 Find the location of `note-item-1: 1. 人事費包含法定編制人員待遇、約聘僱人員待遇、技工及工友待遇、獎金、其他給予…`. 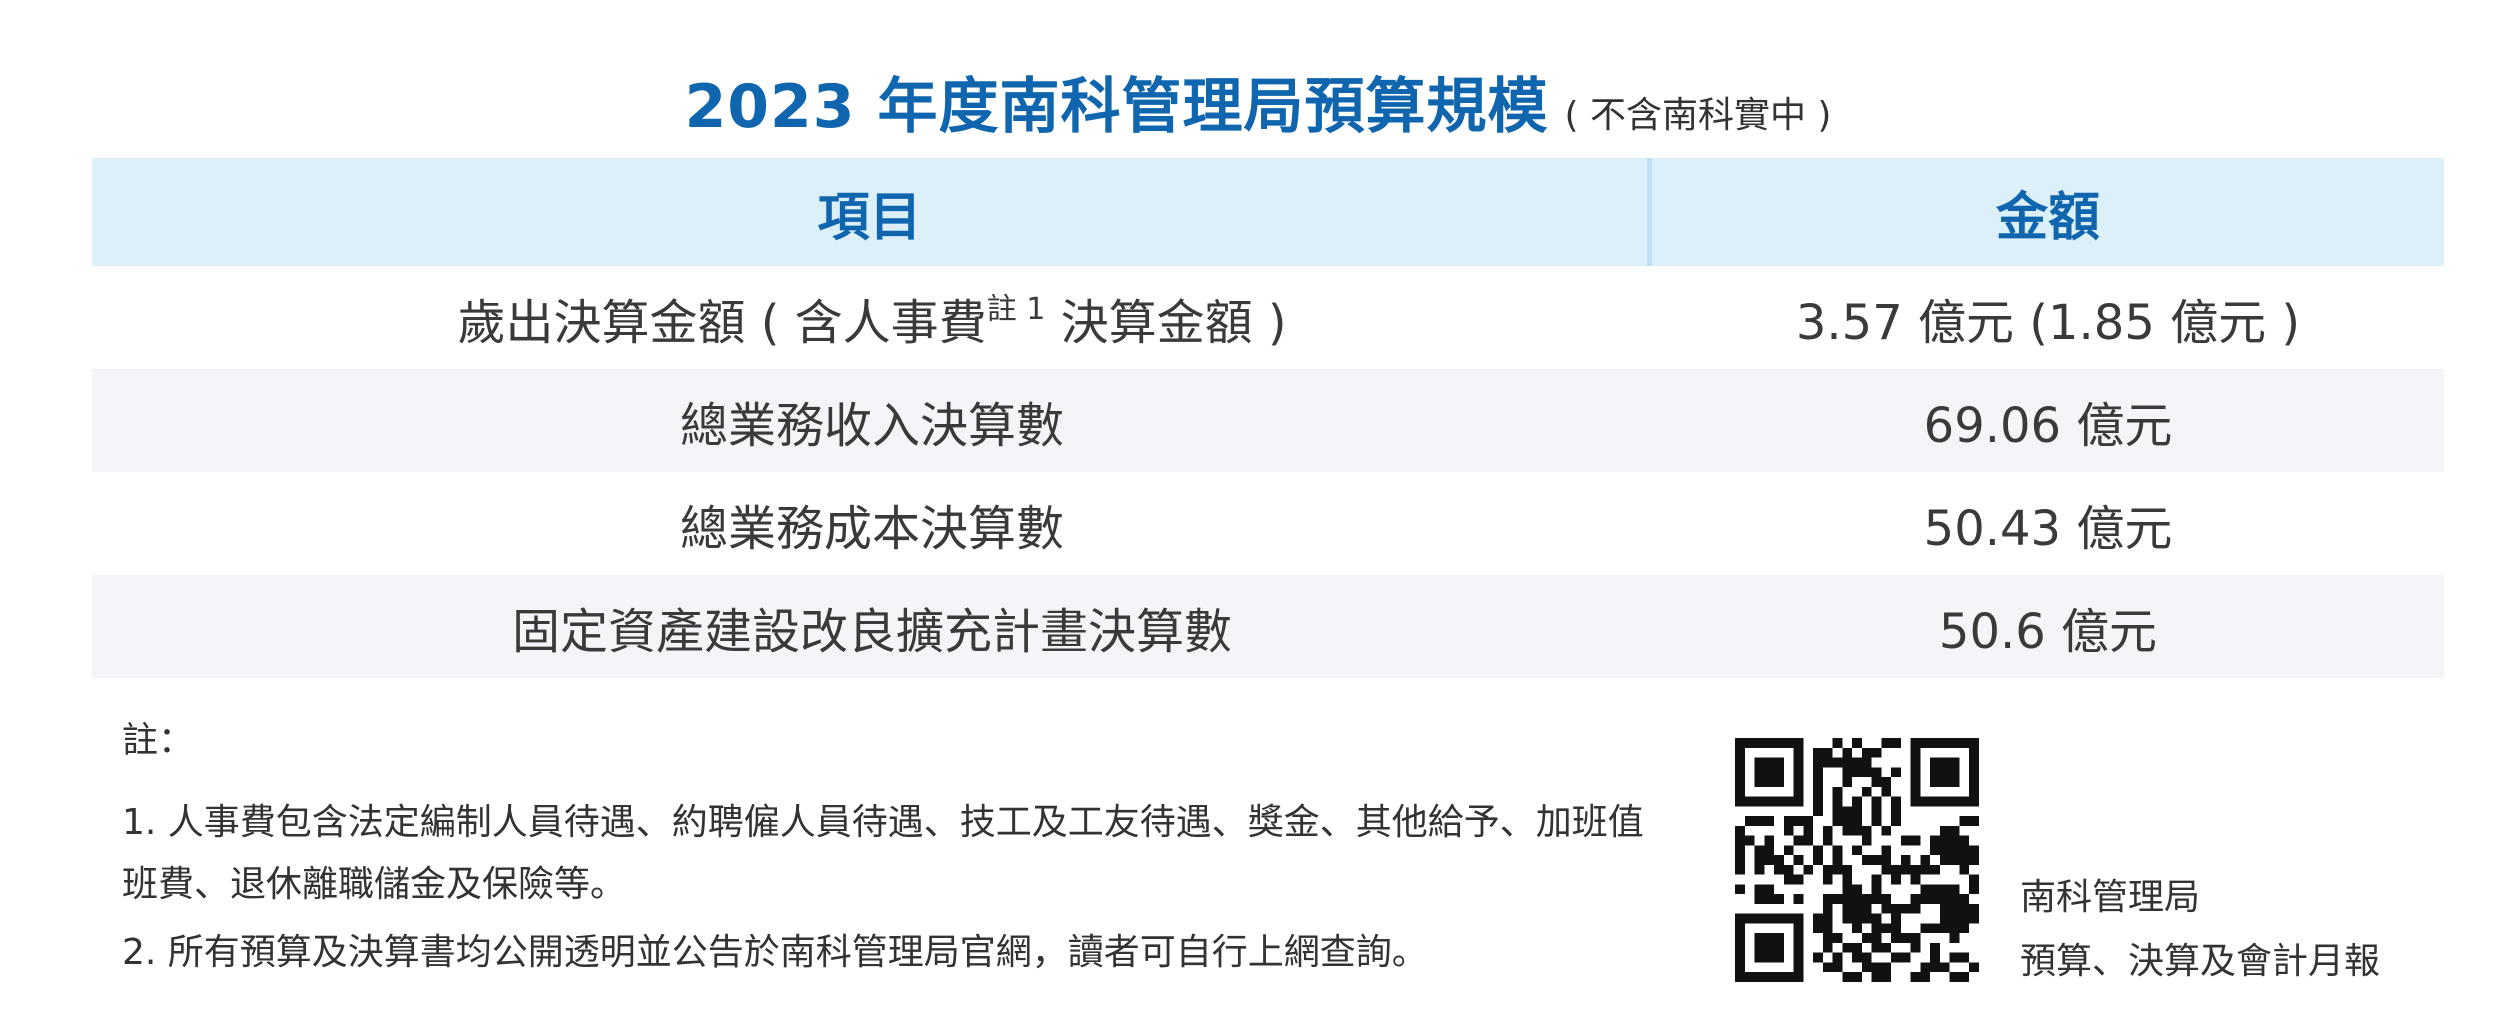

note-item-1: 1. 人事費包含法定編制人員待遇、約聘僱人員待遇、技工及工友待遇、獎金、其他給予… is located at coordinates (883, 853).